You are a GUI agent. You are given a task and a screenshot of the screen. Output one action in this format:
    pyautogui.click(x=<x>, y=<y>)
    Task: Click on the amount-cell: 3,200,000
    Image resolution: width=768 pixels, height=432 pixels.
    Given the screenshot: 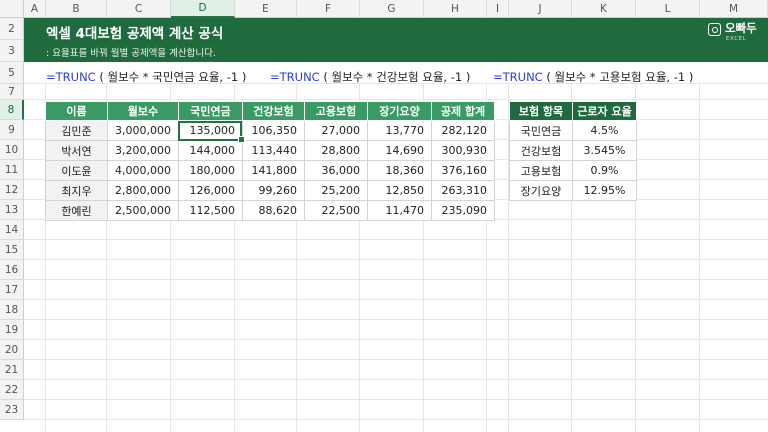 What is the action you would take?
    pyautogui.click(x=143, y=150)
    